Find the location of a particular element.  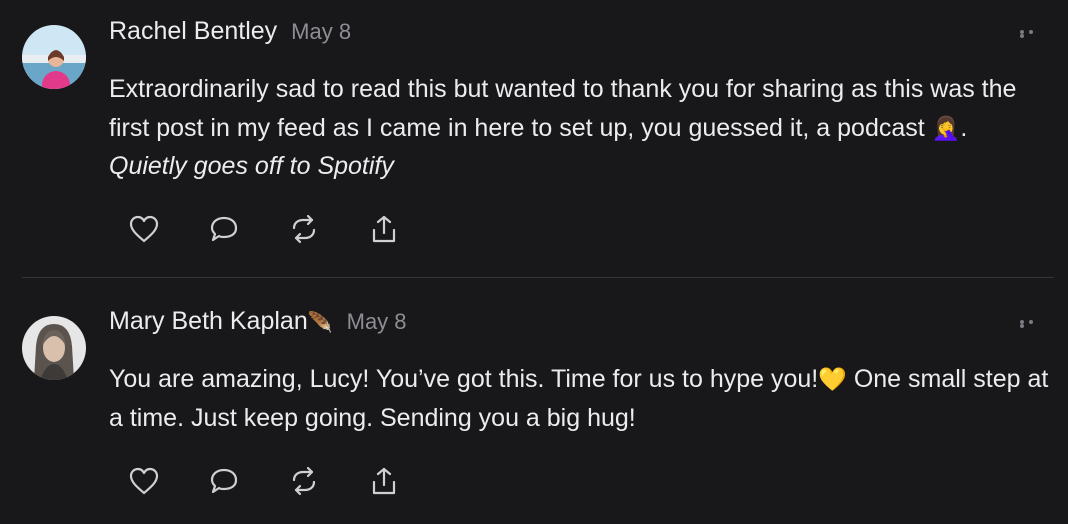

comment-author: Rachel Bentley May 8 is located at coordinates (230, 31).